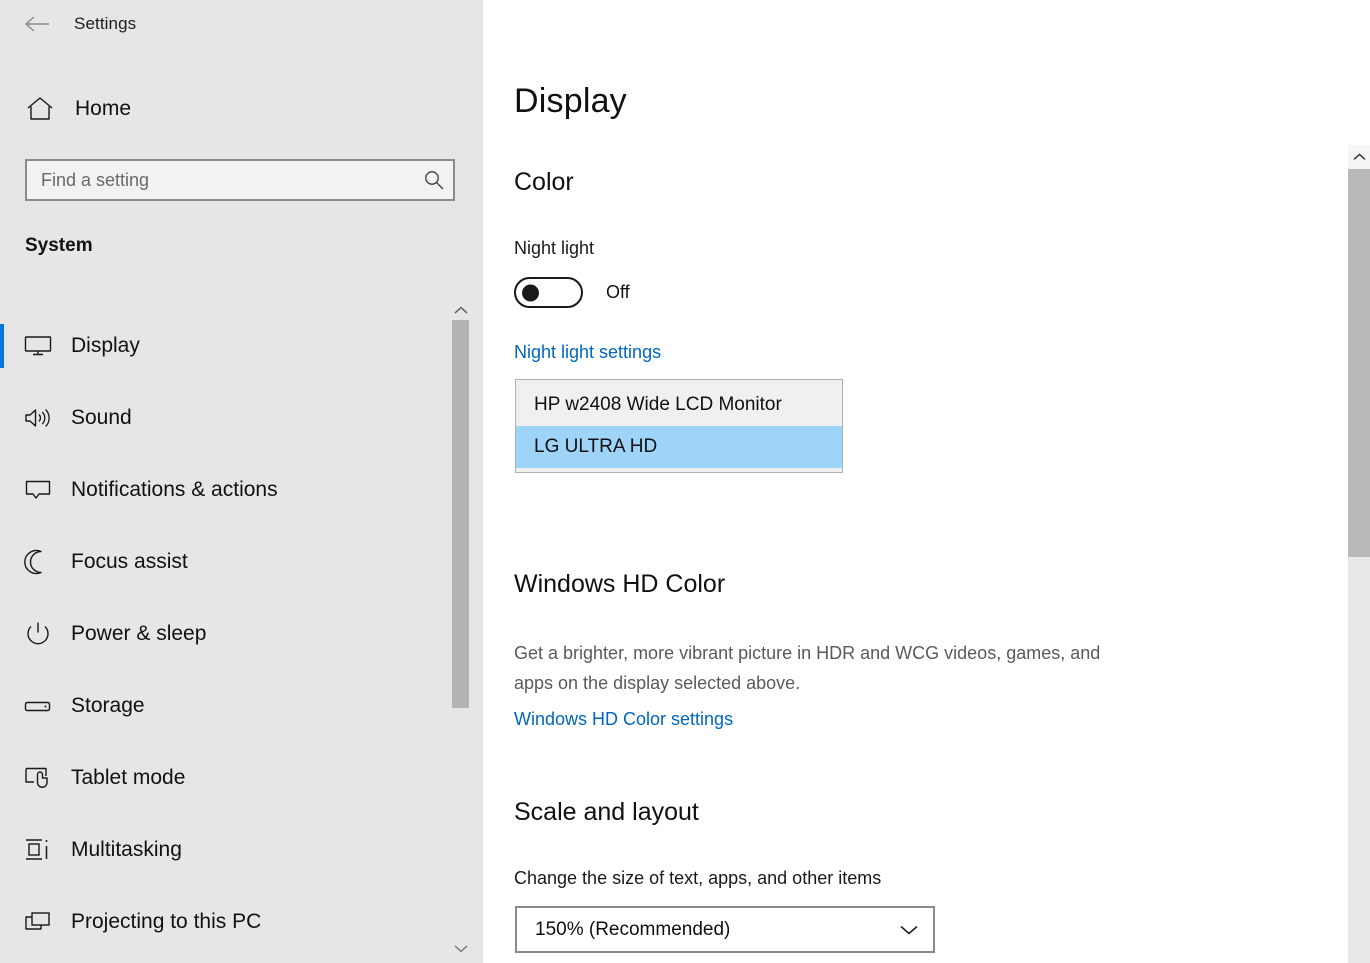 The height and width of the screenshot is (963, 1370). What do you see at coordinates (241, 706) in the screenshot?
I see `sidebar-item-storage: Storage` at bounding box center [241, 706].